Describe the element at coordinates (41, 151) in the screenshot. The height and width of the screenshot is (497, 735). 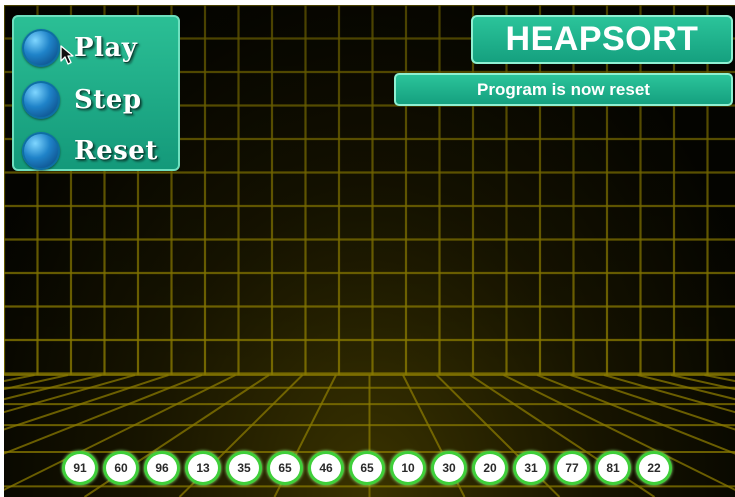
I see `reset-button-orb` at that location.